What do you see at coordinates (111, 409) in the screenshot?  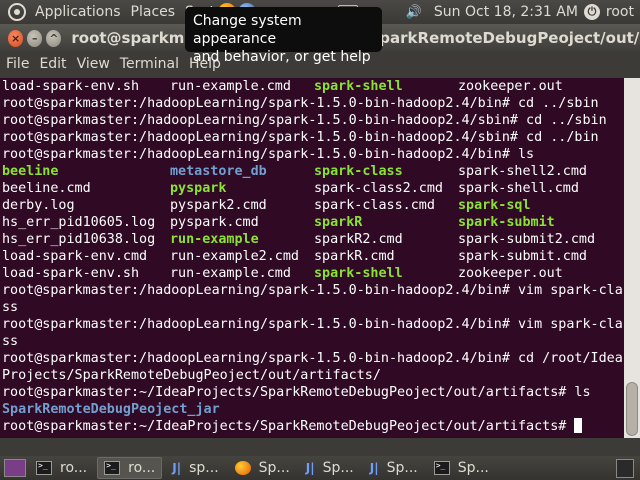 I see `terminal-line-text: SparkRemoteDebugPeoject_jar` at bounding box center [111, 409].